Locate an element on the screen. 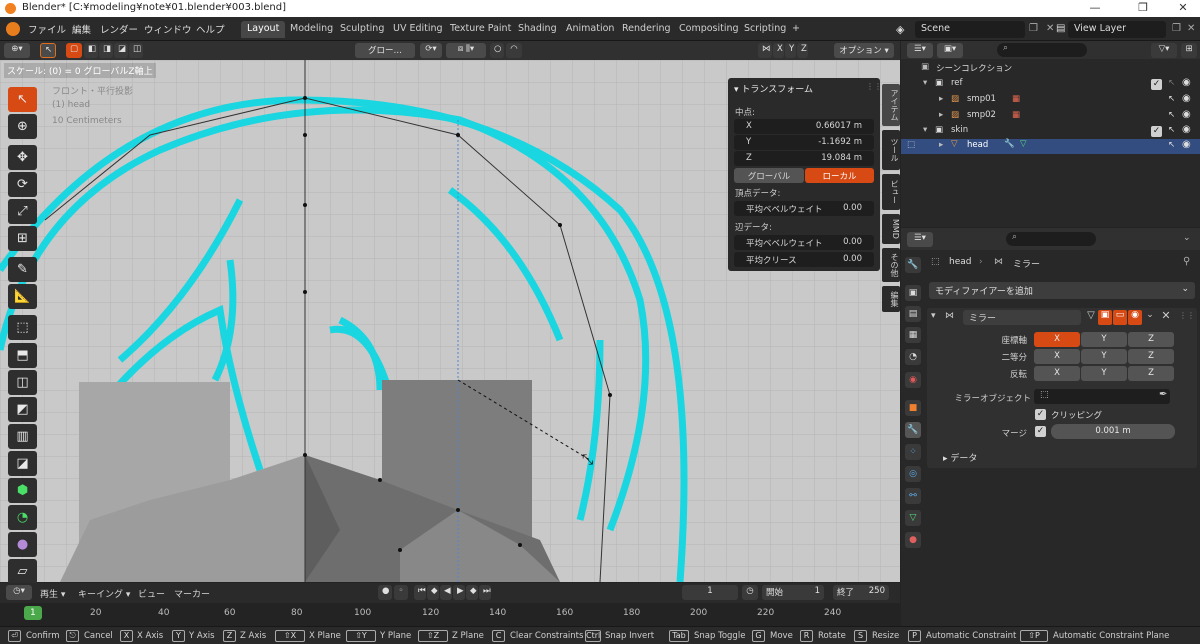  cursor-tool: ⊕ is located at coordinates (22, 126).